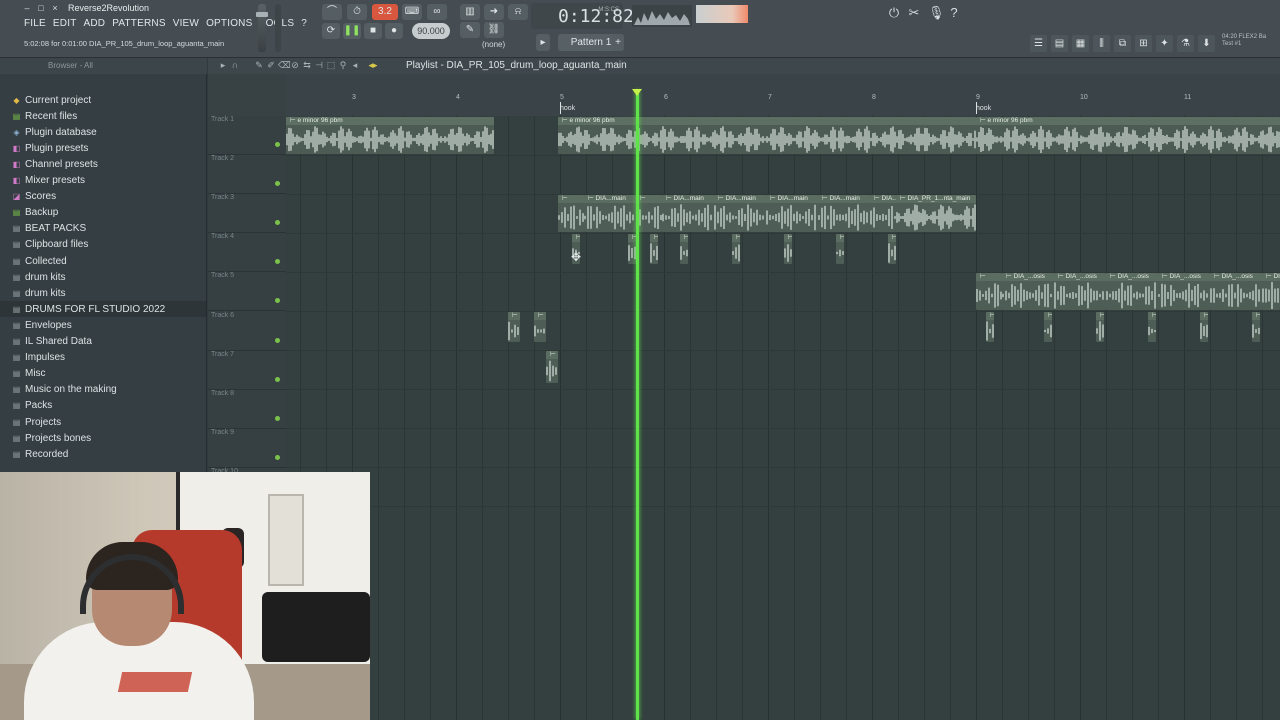 The width and height of the screenshot is (1280, 720). I want to click on browser-item: ◧ Channel presets, so click(55, 164).